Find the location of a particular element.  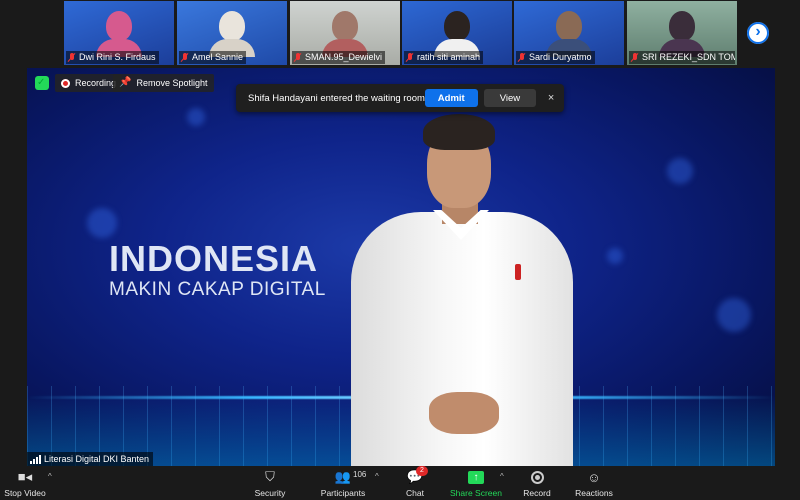

chat-bubble-icon: 💬 2 is located at coordinates (417, 476).